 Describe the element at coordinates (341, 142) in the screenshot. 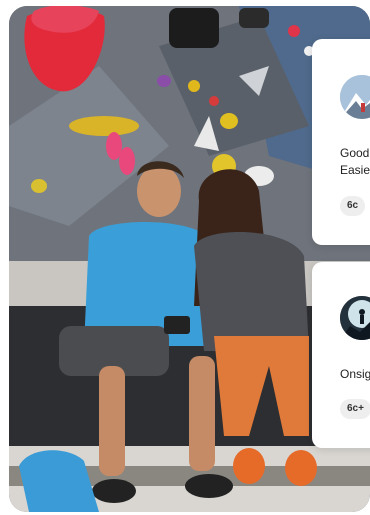

I see `route-card: Good Easie 6c` at that location.